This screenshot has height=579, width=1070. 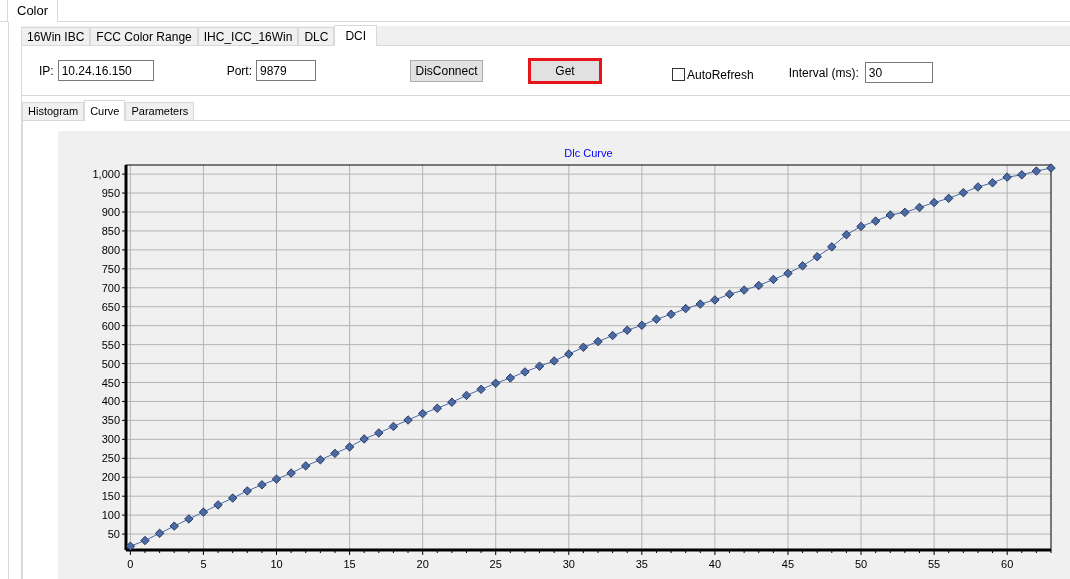 What do you see at coordinates (106, 174) in the screenshot?
I see `y-tick-label: 1,000` at bounding box center [106, 174].